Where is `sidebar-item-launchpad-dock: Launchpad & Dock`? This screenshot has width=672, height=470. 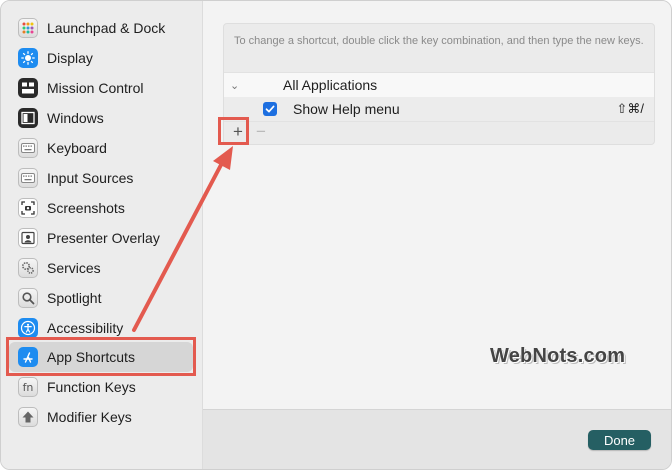 sidebar-item-launchpad-dock: Launchpad & Dock is located at coordinates (101, 28).